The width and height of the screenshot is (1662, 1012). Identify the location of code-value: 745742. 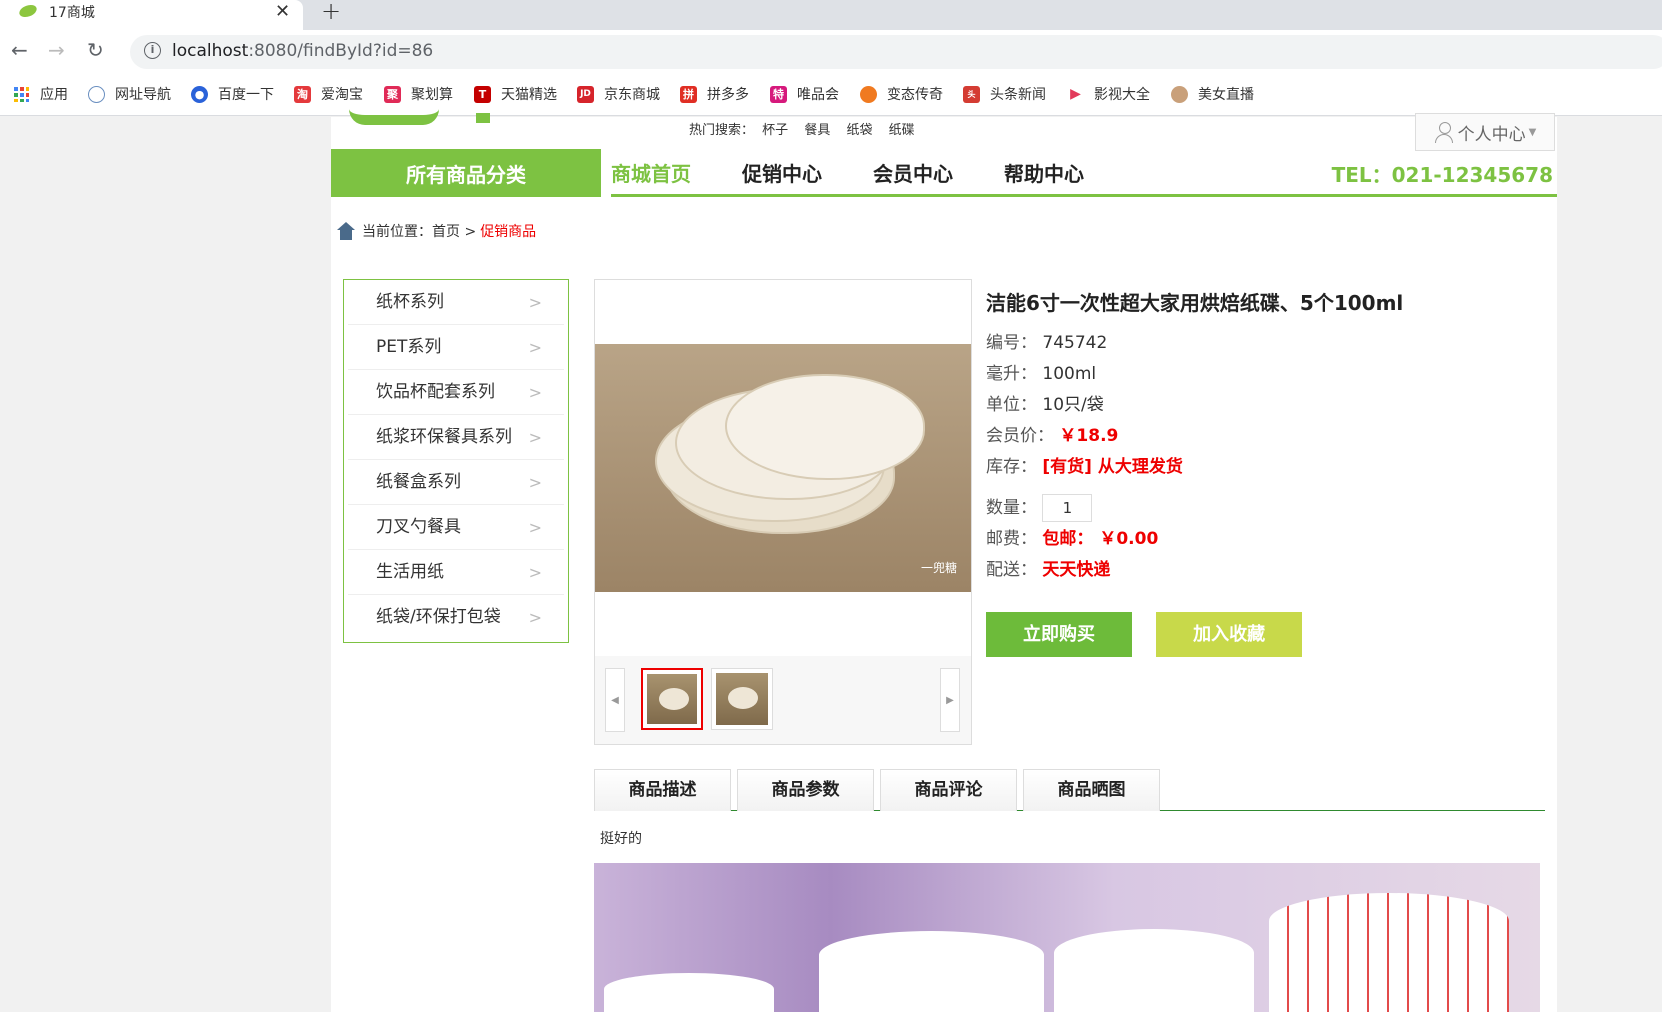
(1075, 343).